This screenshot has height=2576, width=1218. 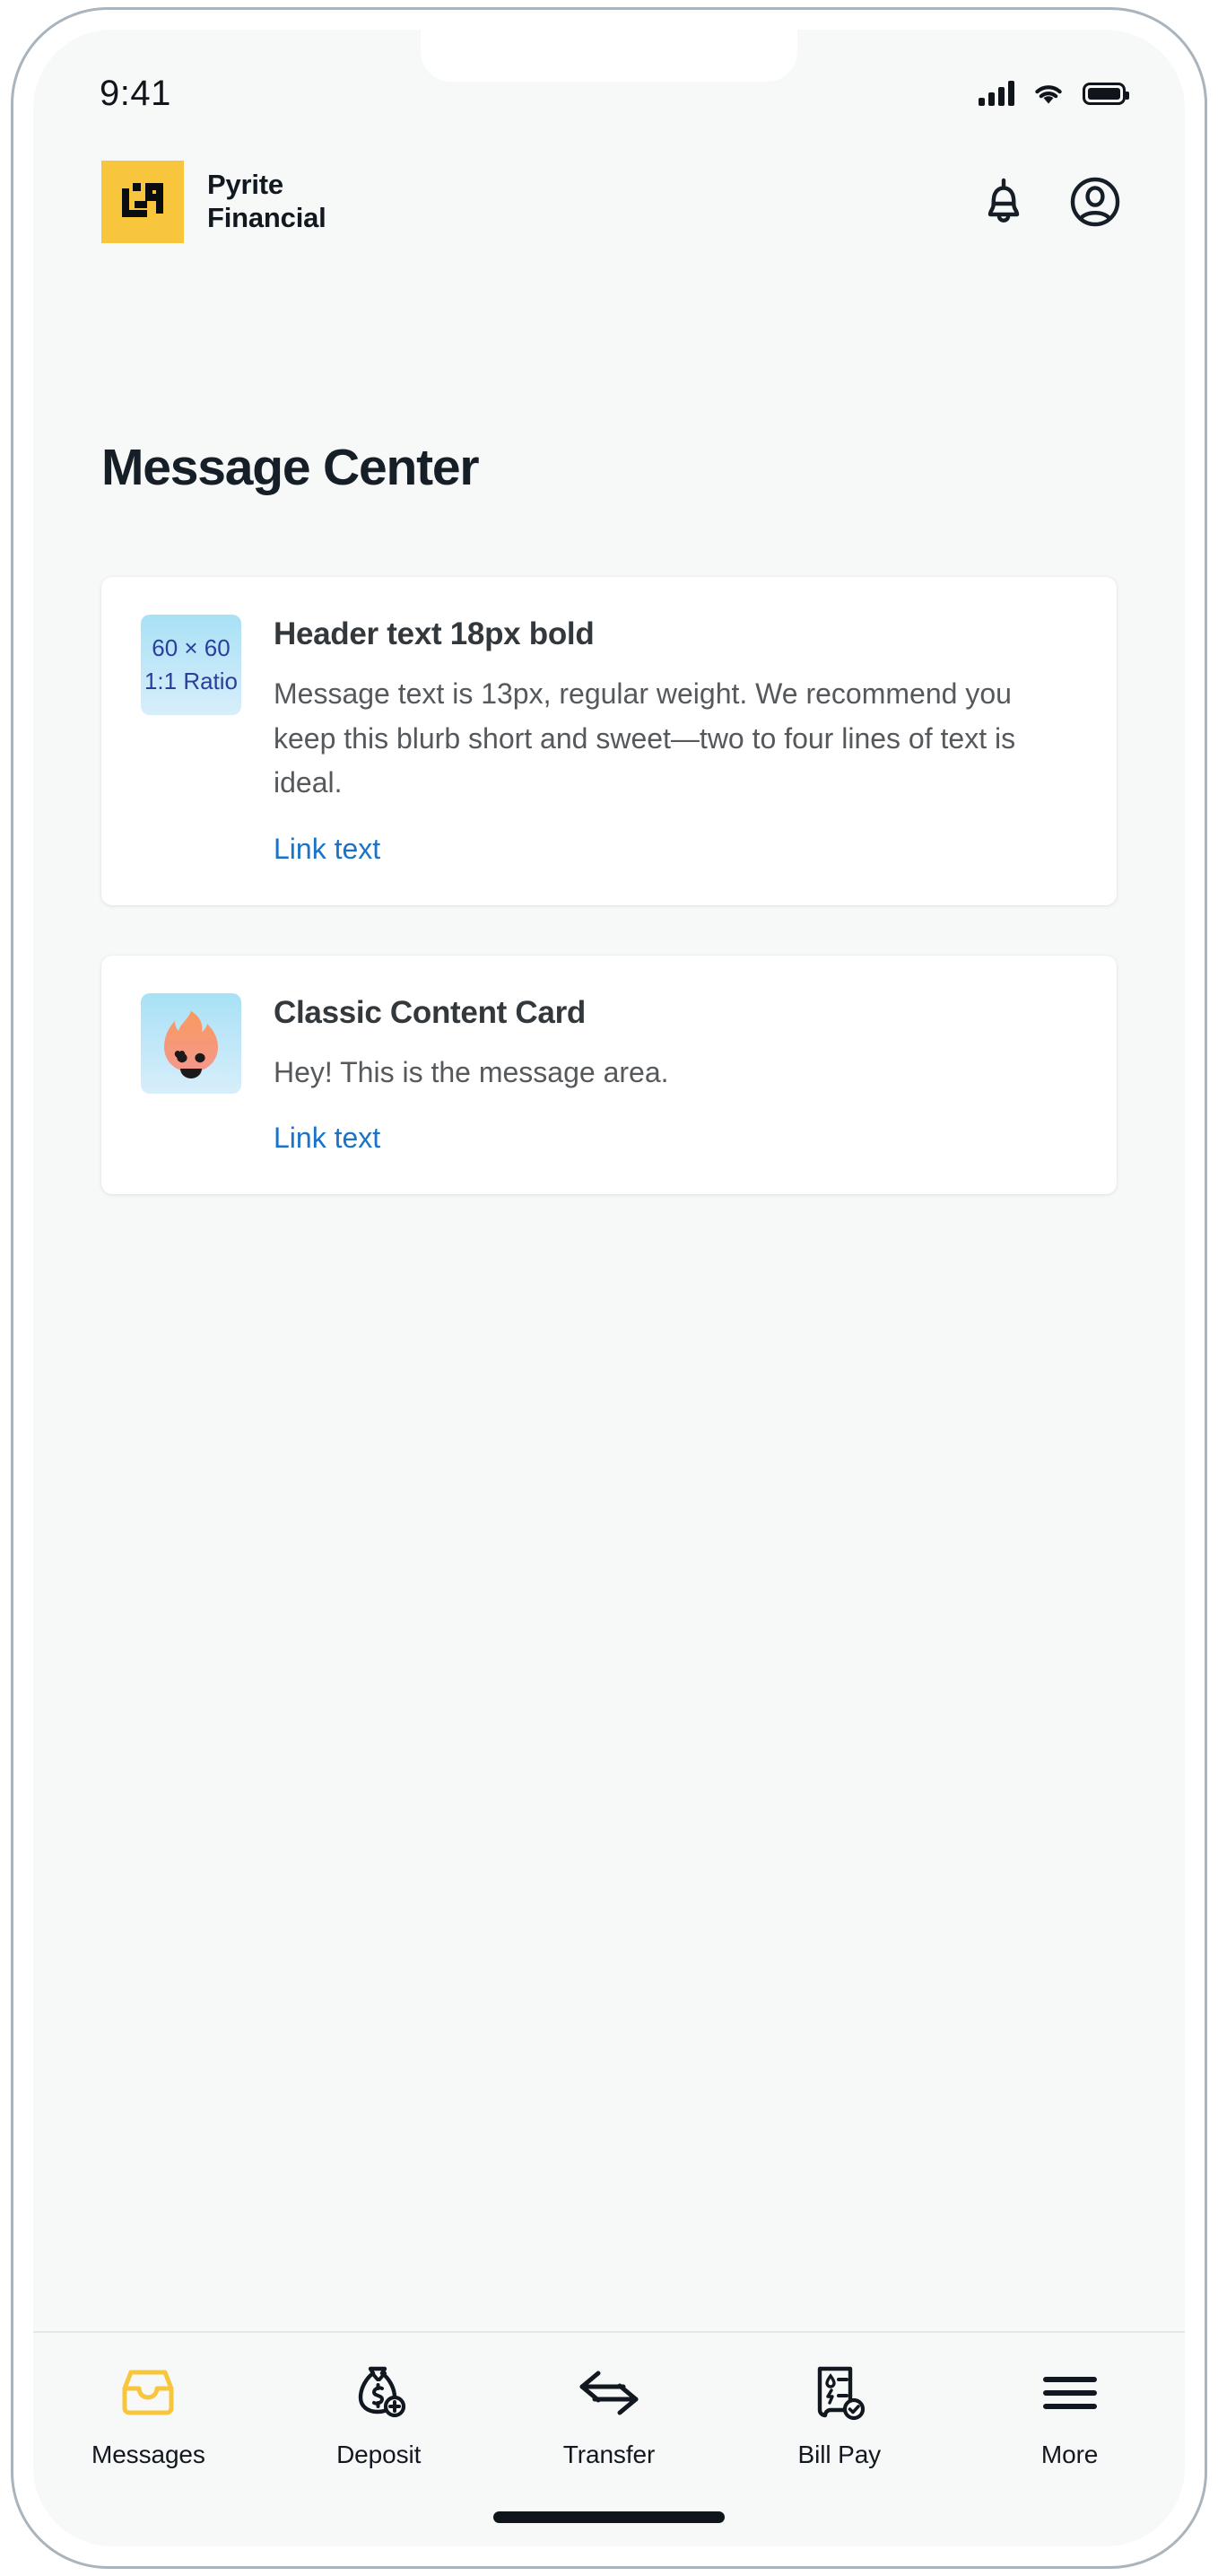 I want to click on header-actions, so click(x=1049, y=202).